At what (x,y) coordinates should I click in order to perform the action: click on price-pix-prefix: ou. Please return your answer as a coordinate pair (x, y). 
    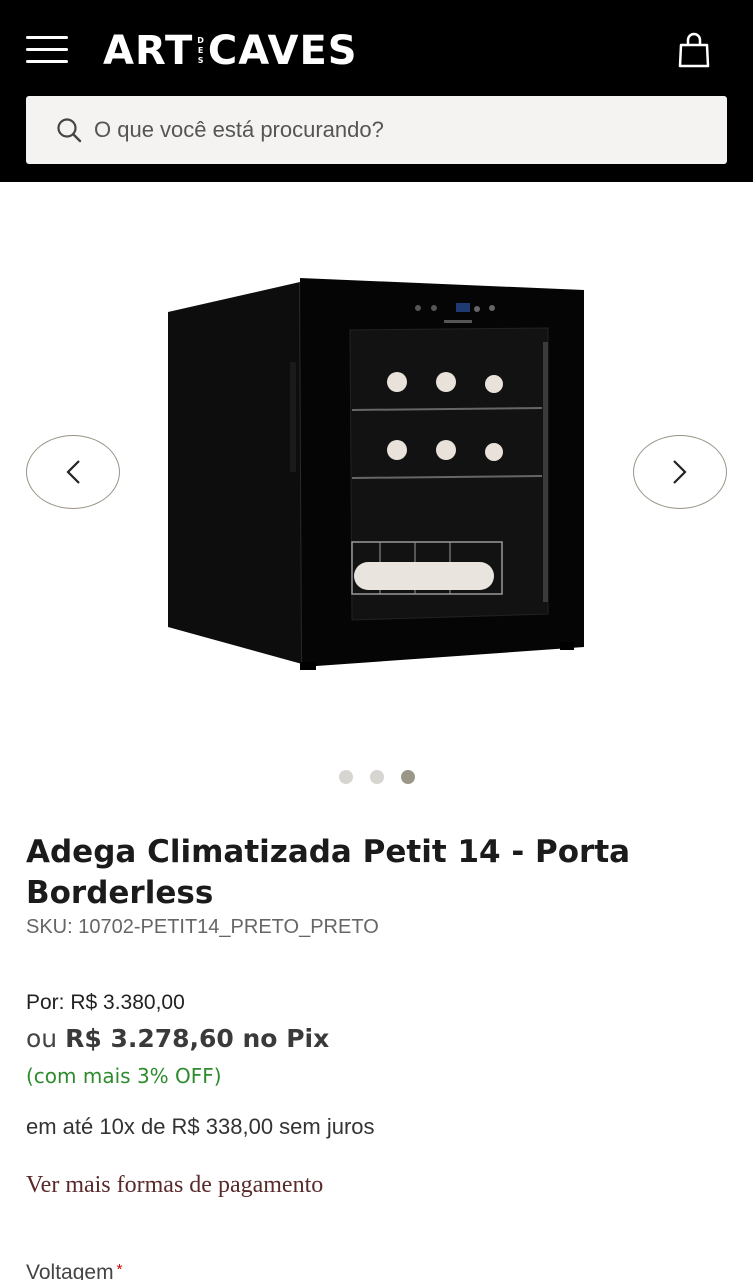
    Looking at the image, I should click on (42, 1038).